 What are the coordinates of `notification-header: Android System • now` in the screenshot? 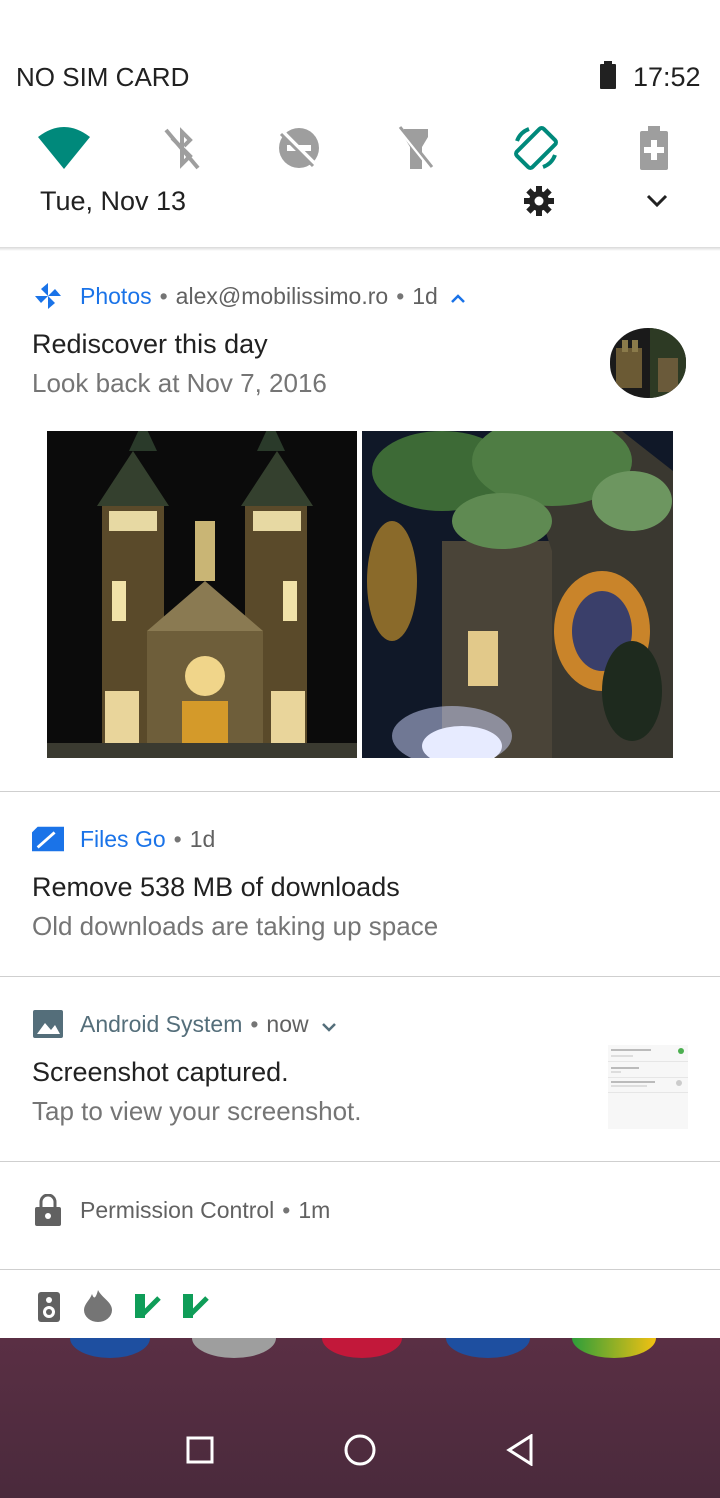 It's located at (184, 1024).